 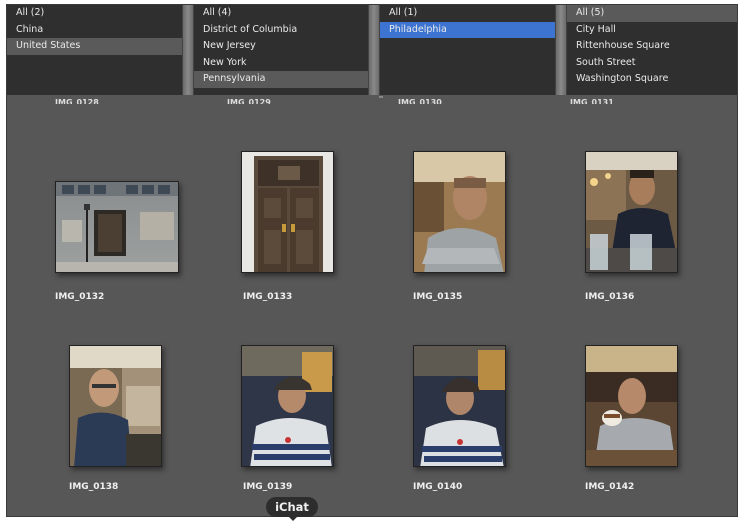 What do you see at coordinates (268, 487) in the screenshot?
I see `photo-caption: IMG_0139` at bounding box center [268, 487].